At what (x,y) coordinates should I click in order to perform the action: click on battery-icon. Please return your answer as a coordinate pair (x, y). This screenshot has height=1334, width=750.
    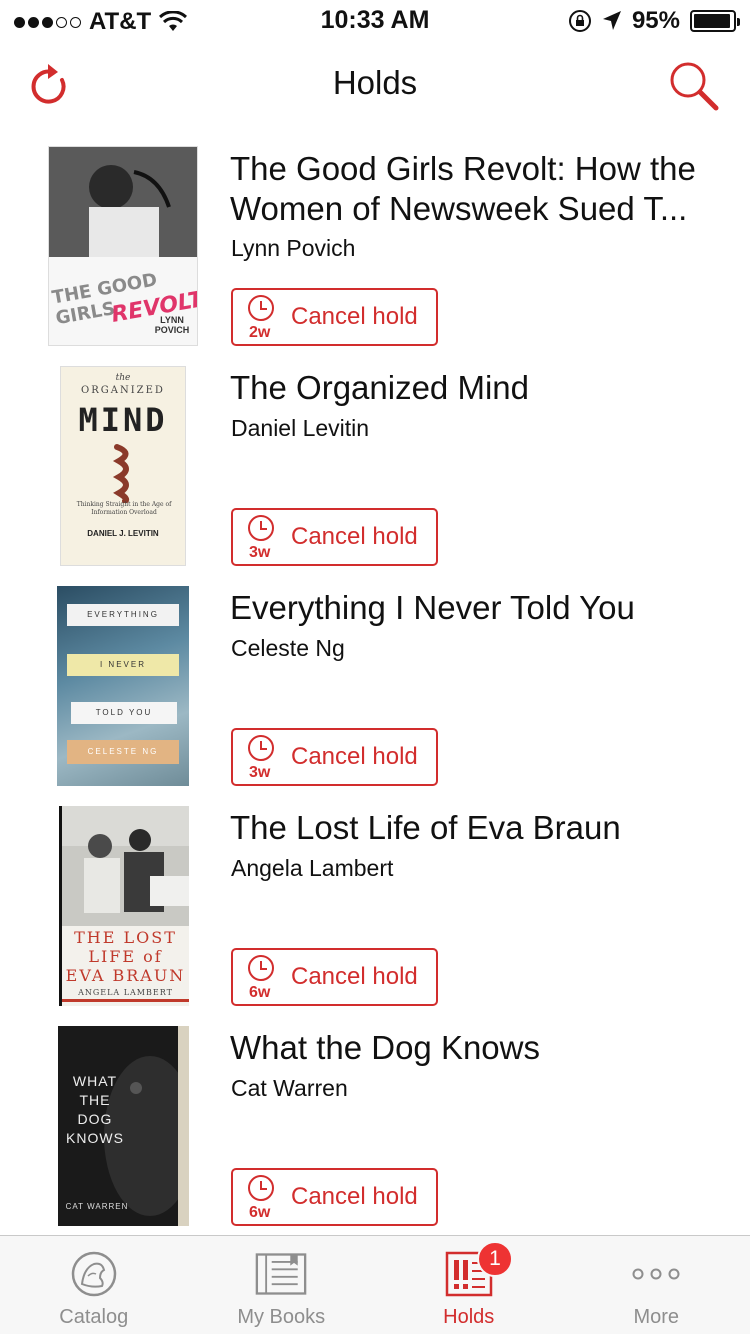
    Looking at the image, I should click on (715, 21).